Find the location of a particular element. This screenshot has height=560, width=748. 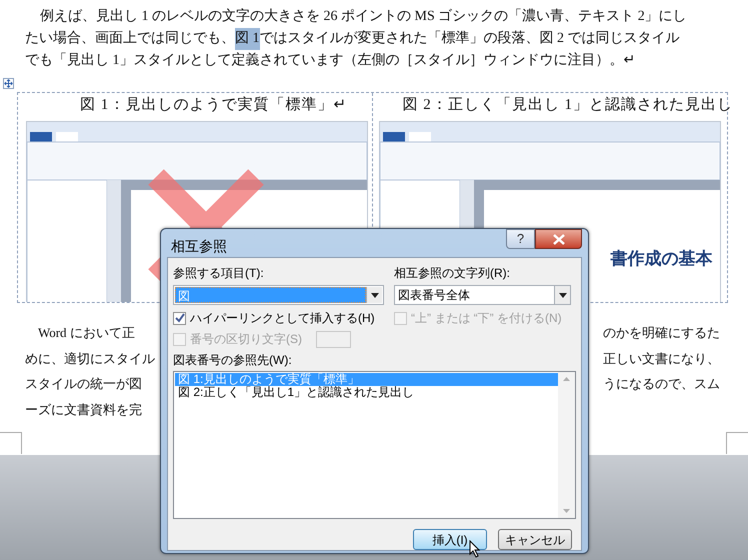

scrollbar is located at coordinates (566, 445).